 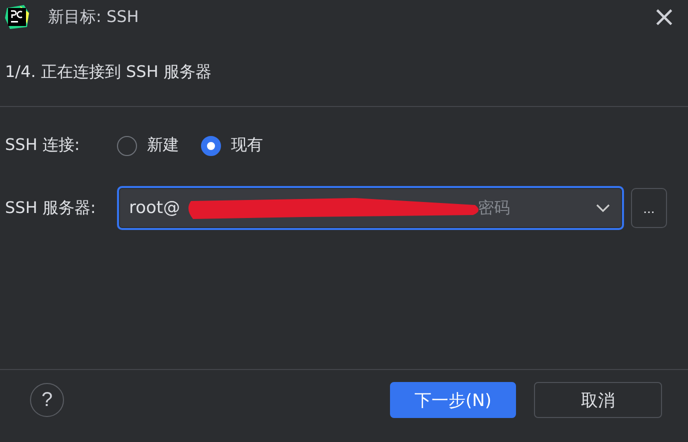 I want to click on radio-label: 现有, so click(x=247, y=145).